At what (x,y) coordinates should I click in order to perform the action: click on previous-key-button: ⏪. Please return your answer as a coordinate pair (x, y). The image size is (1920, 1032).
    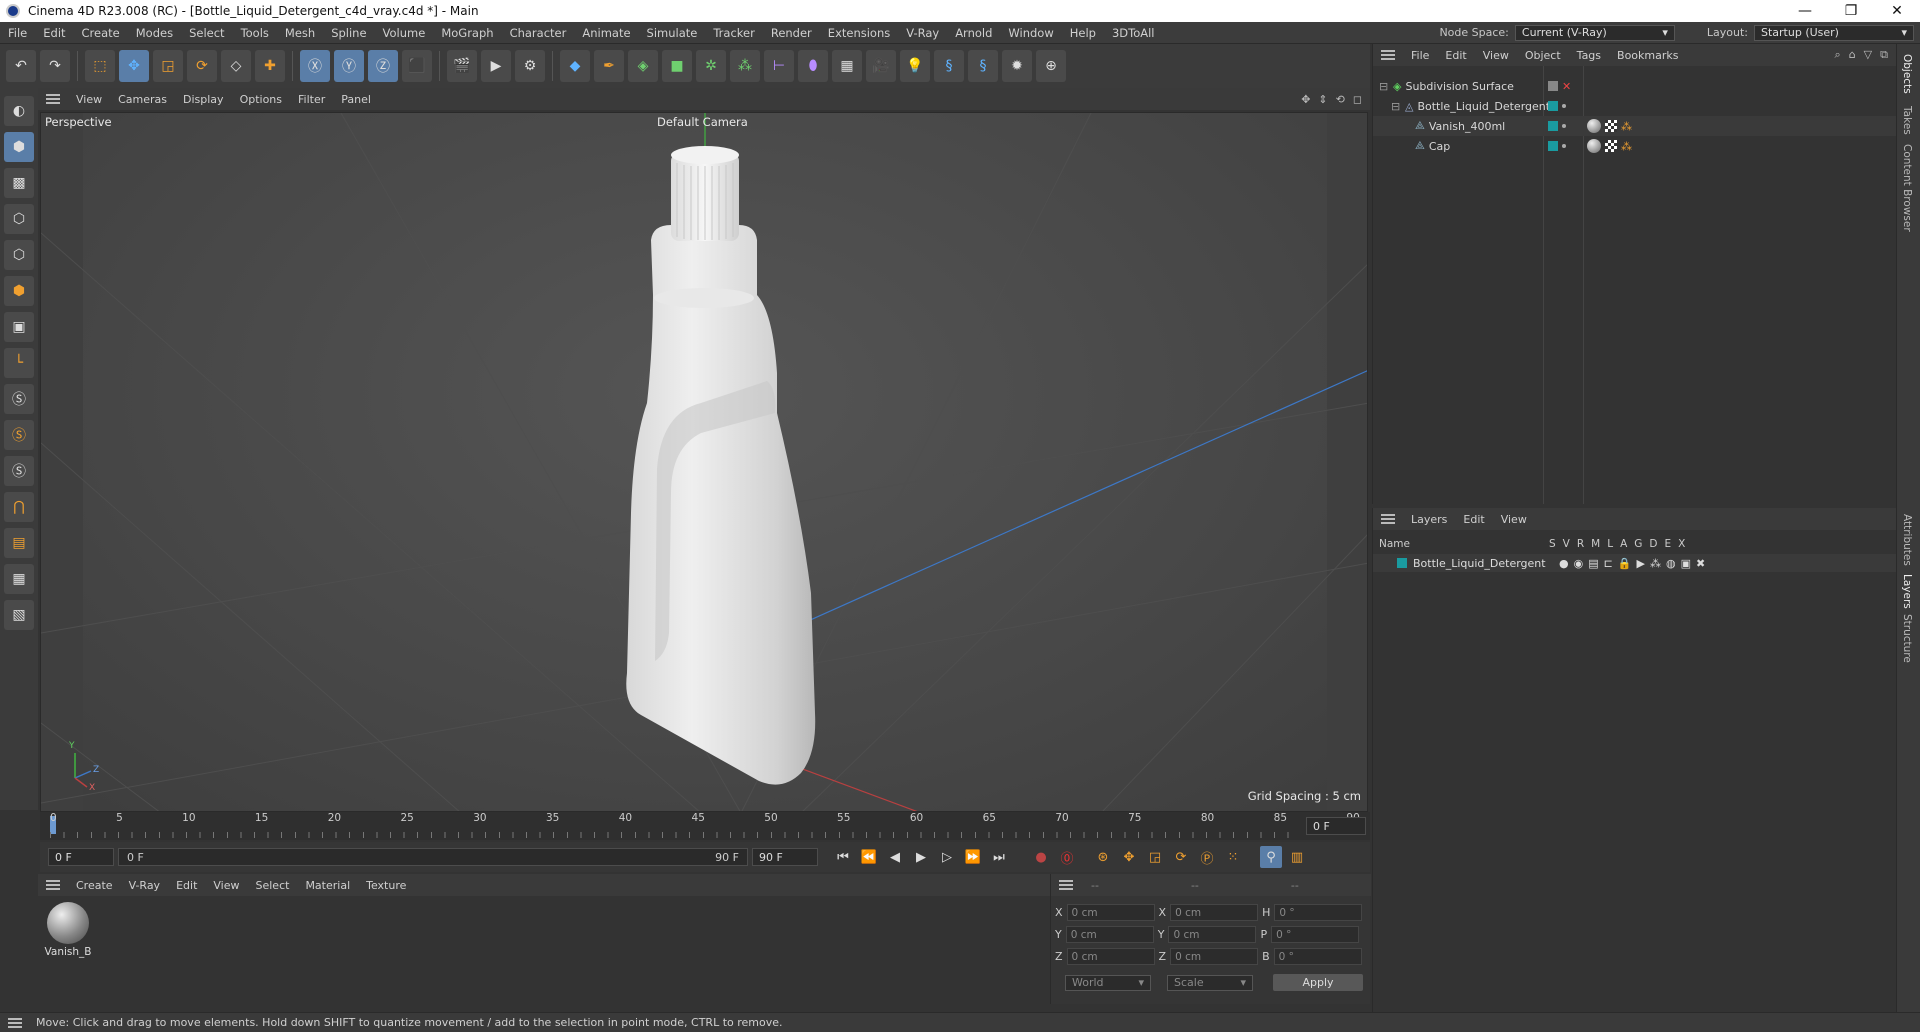
    Looking at the image, I should click on (869, 857).